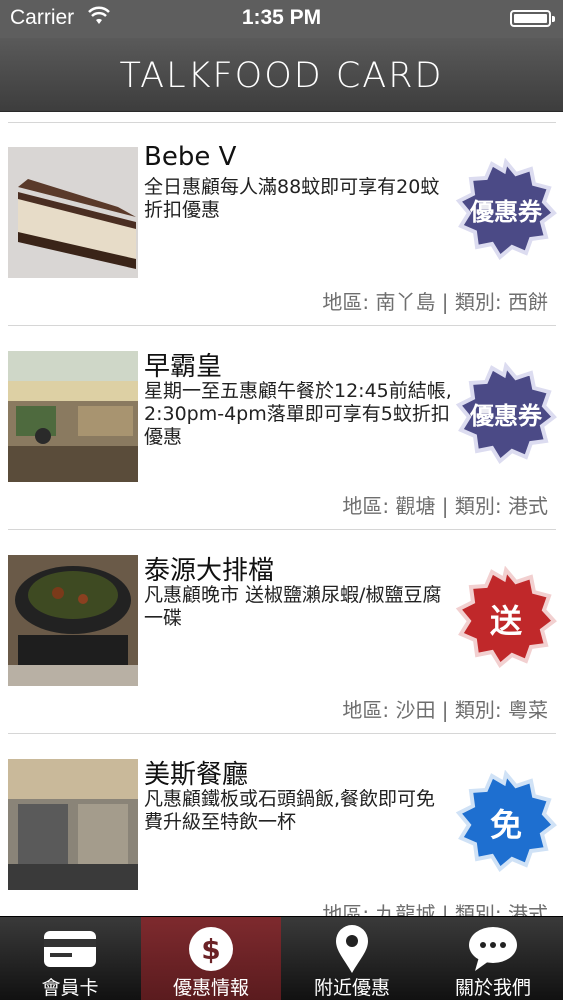  What do you see at coordinates (445, 506) in the screenshot?
I see `item-meta: 地區: 觀塘 | 類別: 港式` at bounding box center [445, 506].